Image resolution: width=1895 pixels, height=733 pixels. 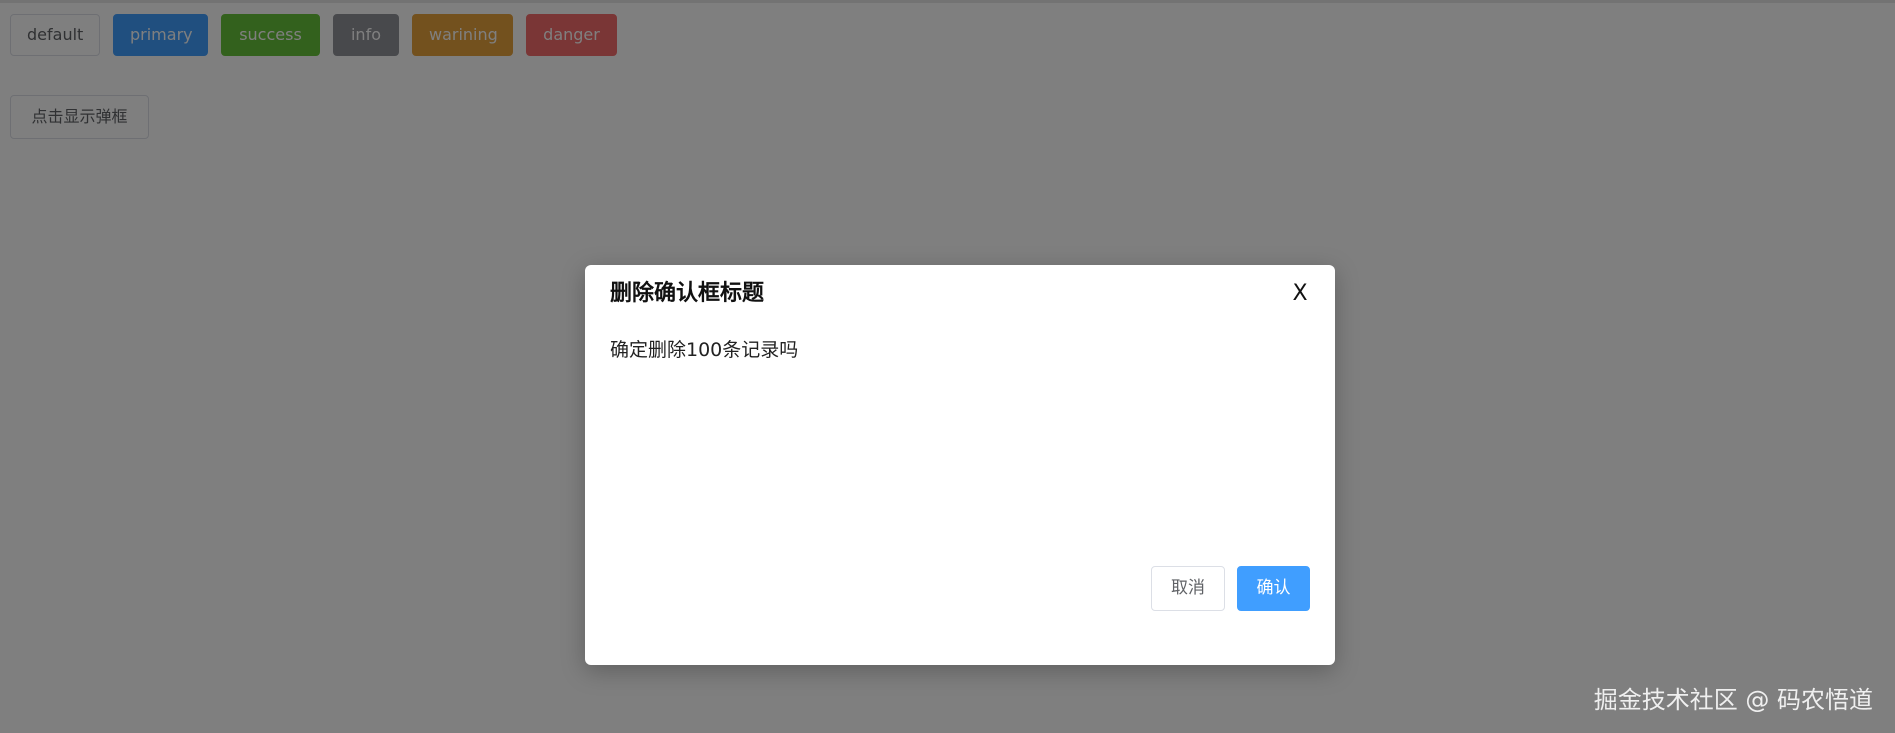 I want to click on dialog-footer: 取消 确认, so click(x=1230, y=588).